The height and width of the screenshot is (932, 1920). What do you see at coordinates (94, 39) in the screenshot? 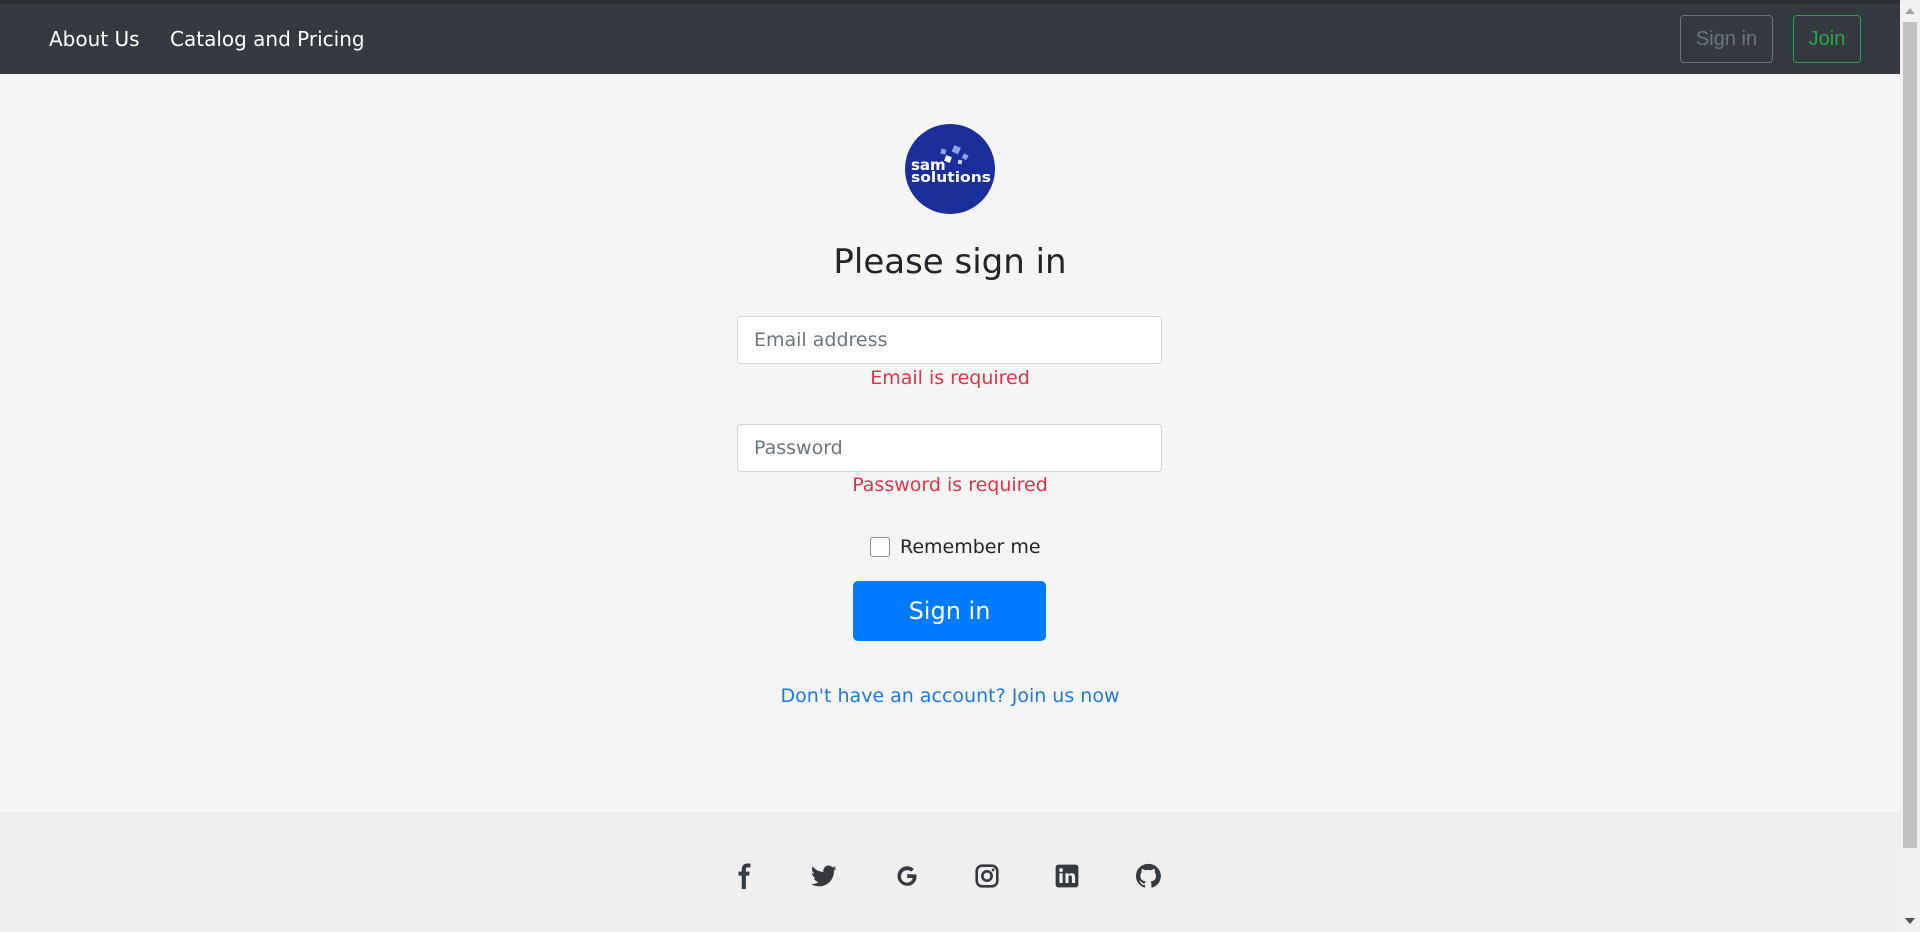
I see `nav-about-us: About Us` at bounding box center [94, 39].